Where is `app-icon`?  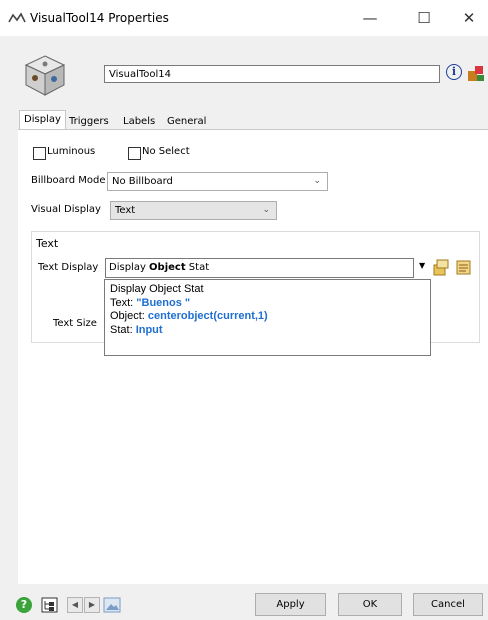 app-icon is located at coordinates (17, 17).